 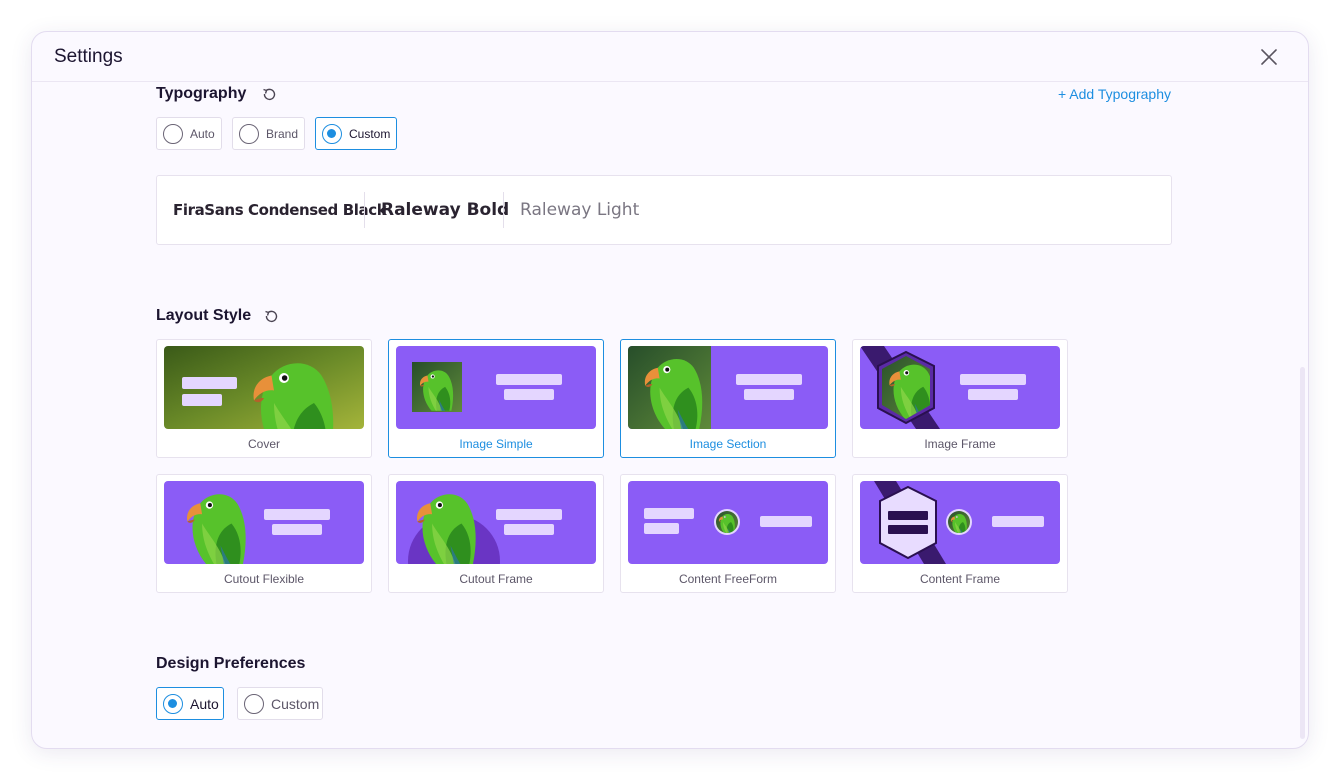 I want to click on layout-card-image-section: Image Section, so click(x=728, y=398).